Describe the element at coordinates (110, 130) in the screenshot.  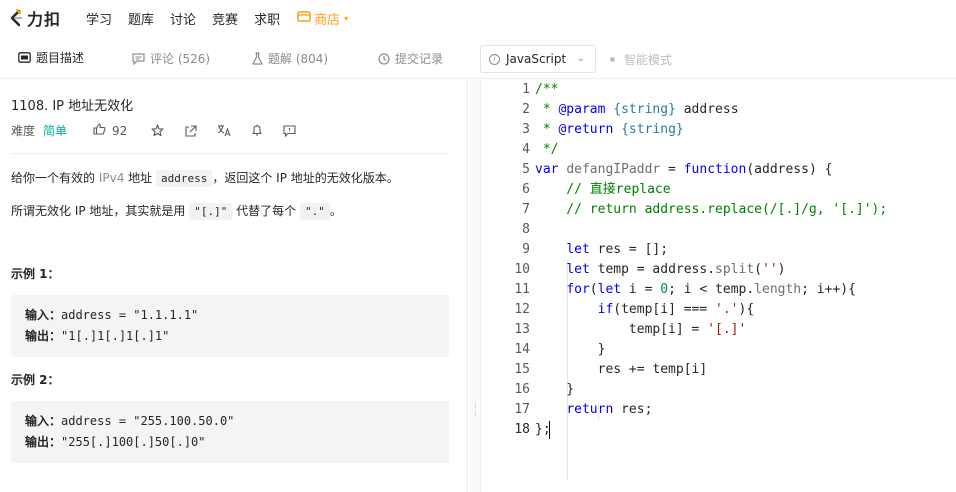
I see `like-button: 92` at that location.